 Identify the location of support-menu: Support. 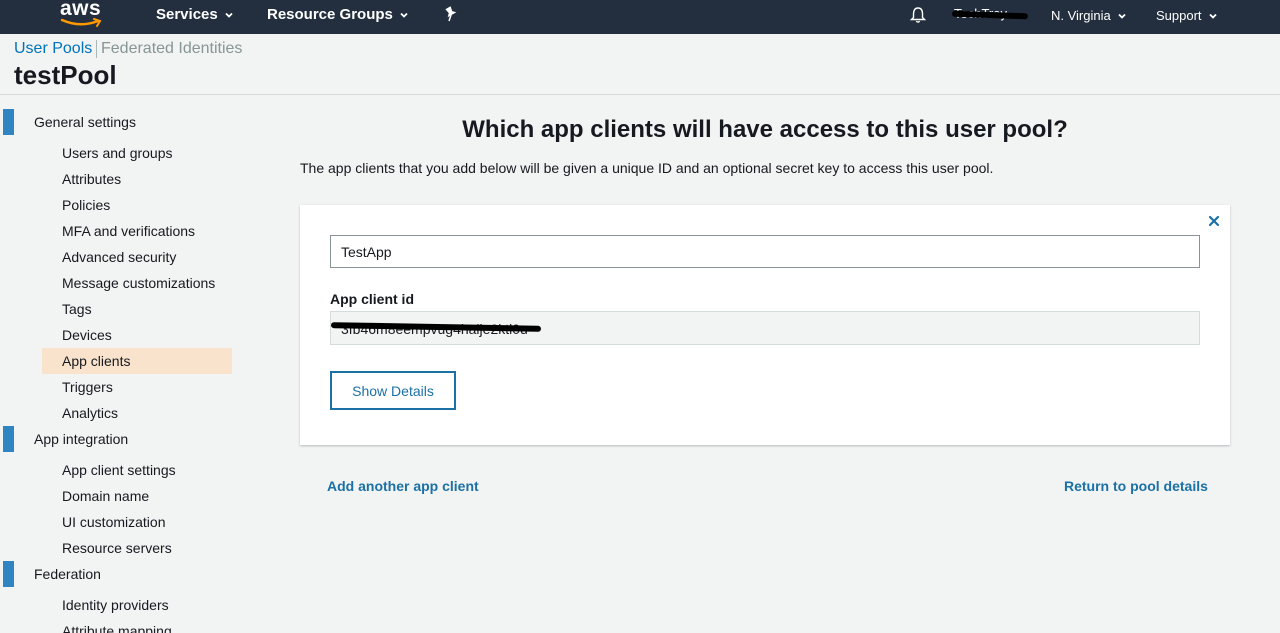
(1187, 15).